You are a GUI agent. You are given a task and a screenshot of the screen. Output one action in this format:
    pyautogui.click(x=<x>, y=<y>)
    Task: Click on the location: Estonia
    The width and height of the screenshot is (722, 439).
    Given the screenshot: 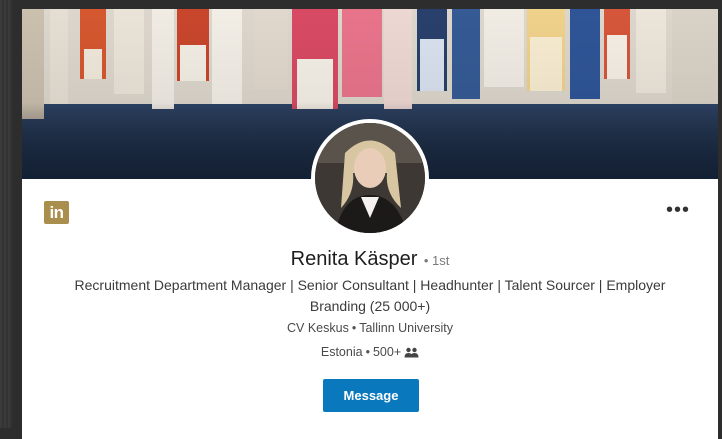 What is the action you would take?
    pyautogui.click(x=341, y=352)
    